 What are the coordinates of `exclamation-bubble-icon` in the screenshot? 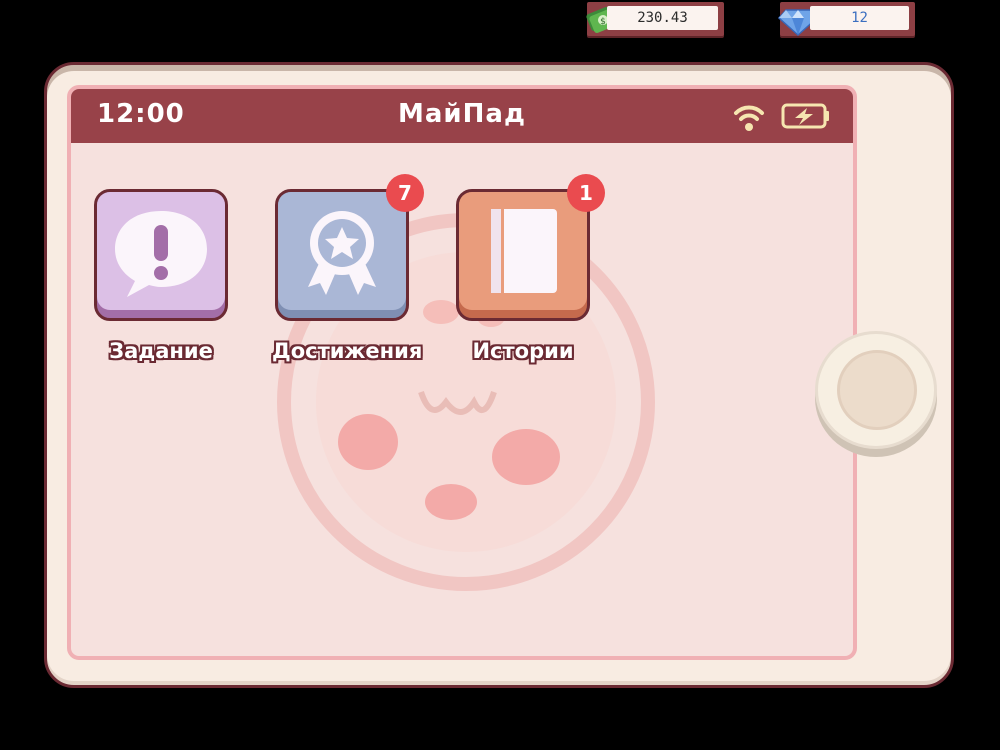 It's located at (161, 254).